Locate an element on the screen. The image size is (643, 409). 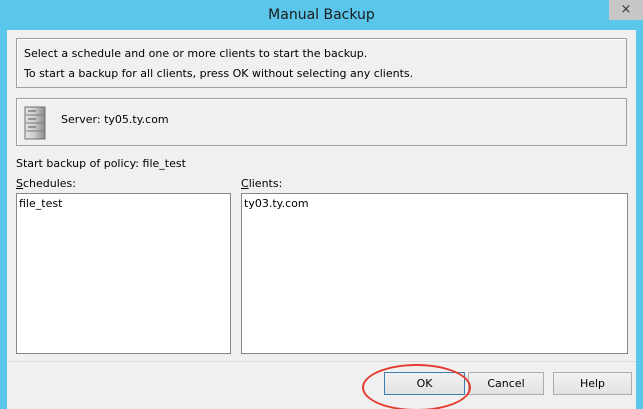
policy-name: file_test is located at coordinates (164, 163).